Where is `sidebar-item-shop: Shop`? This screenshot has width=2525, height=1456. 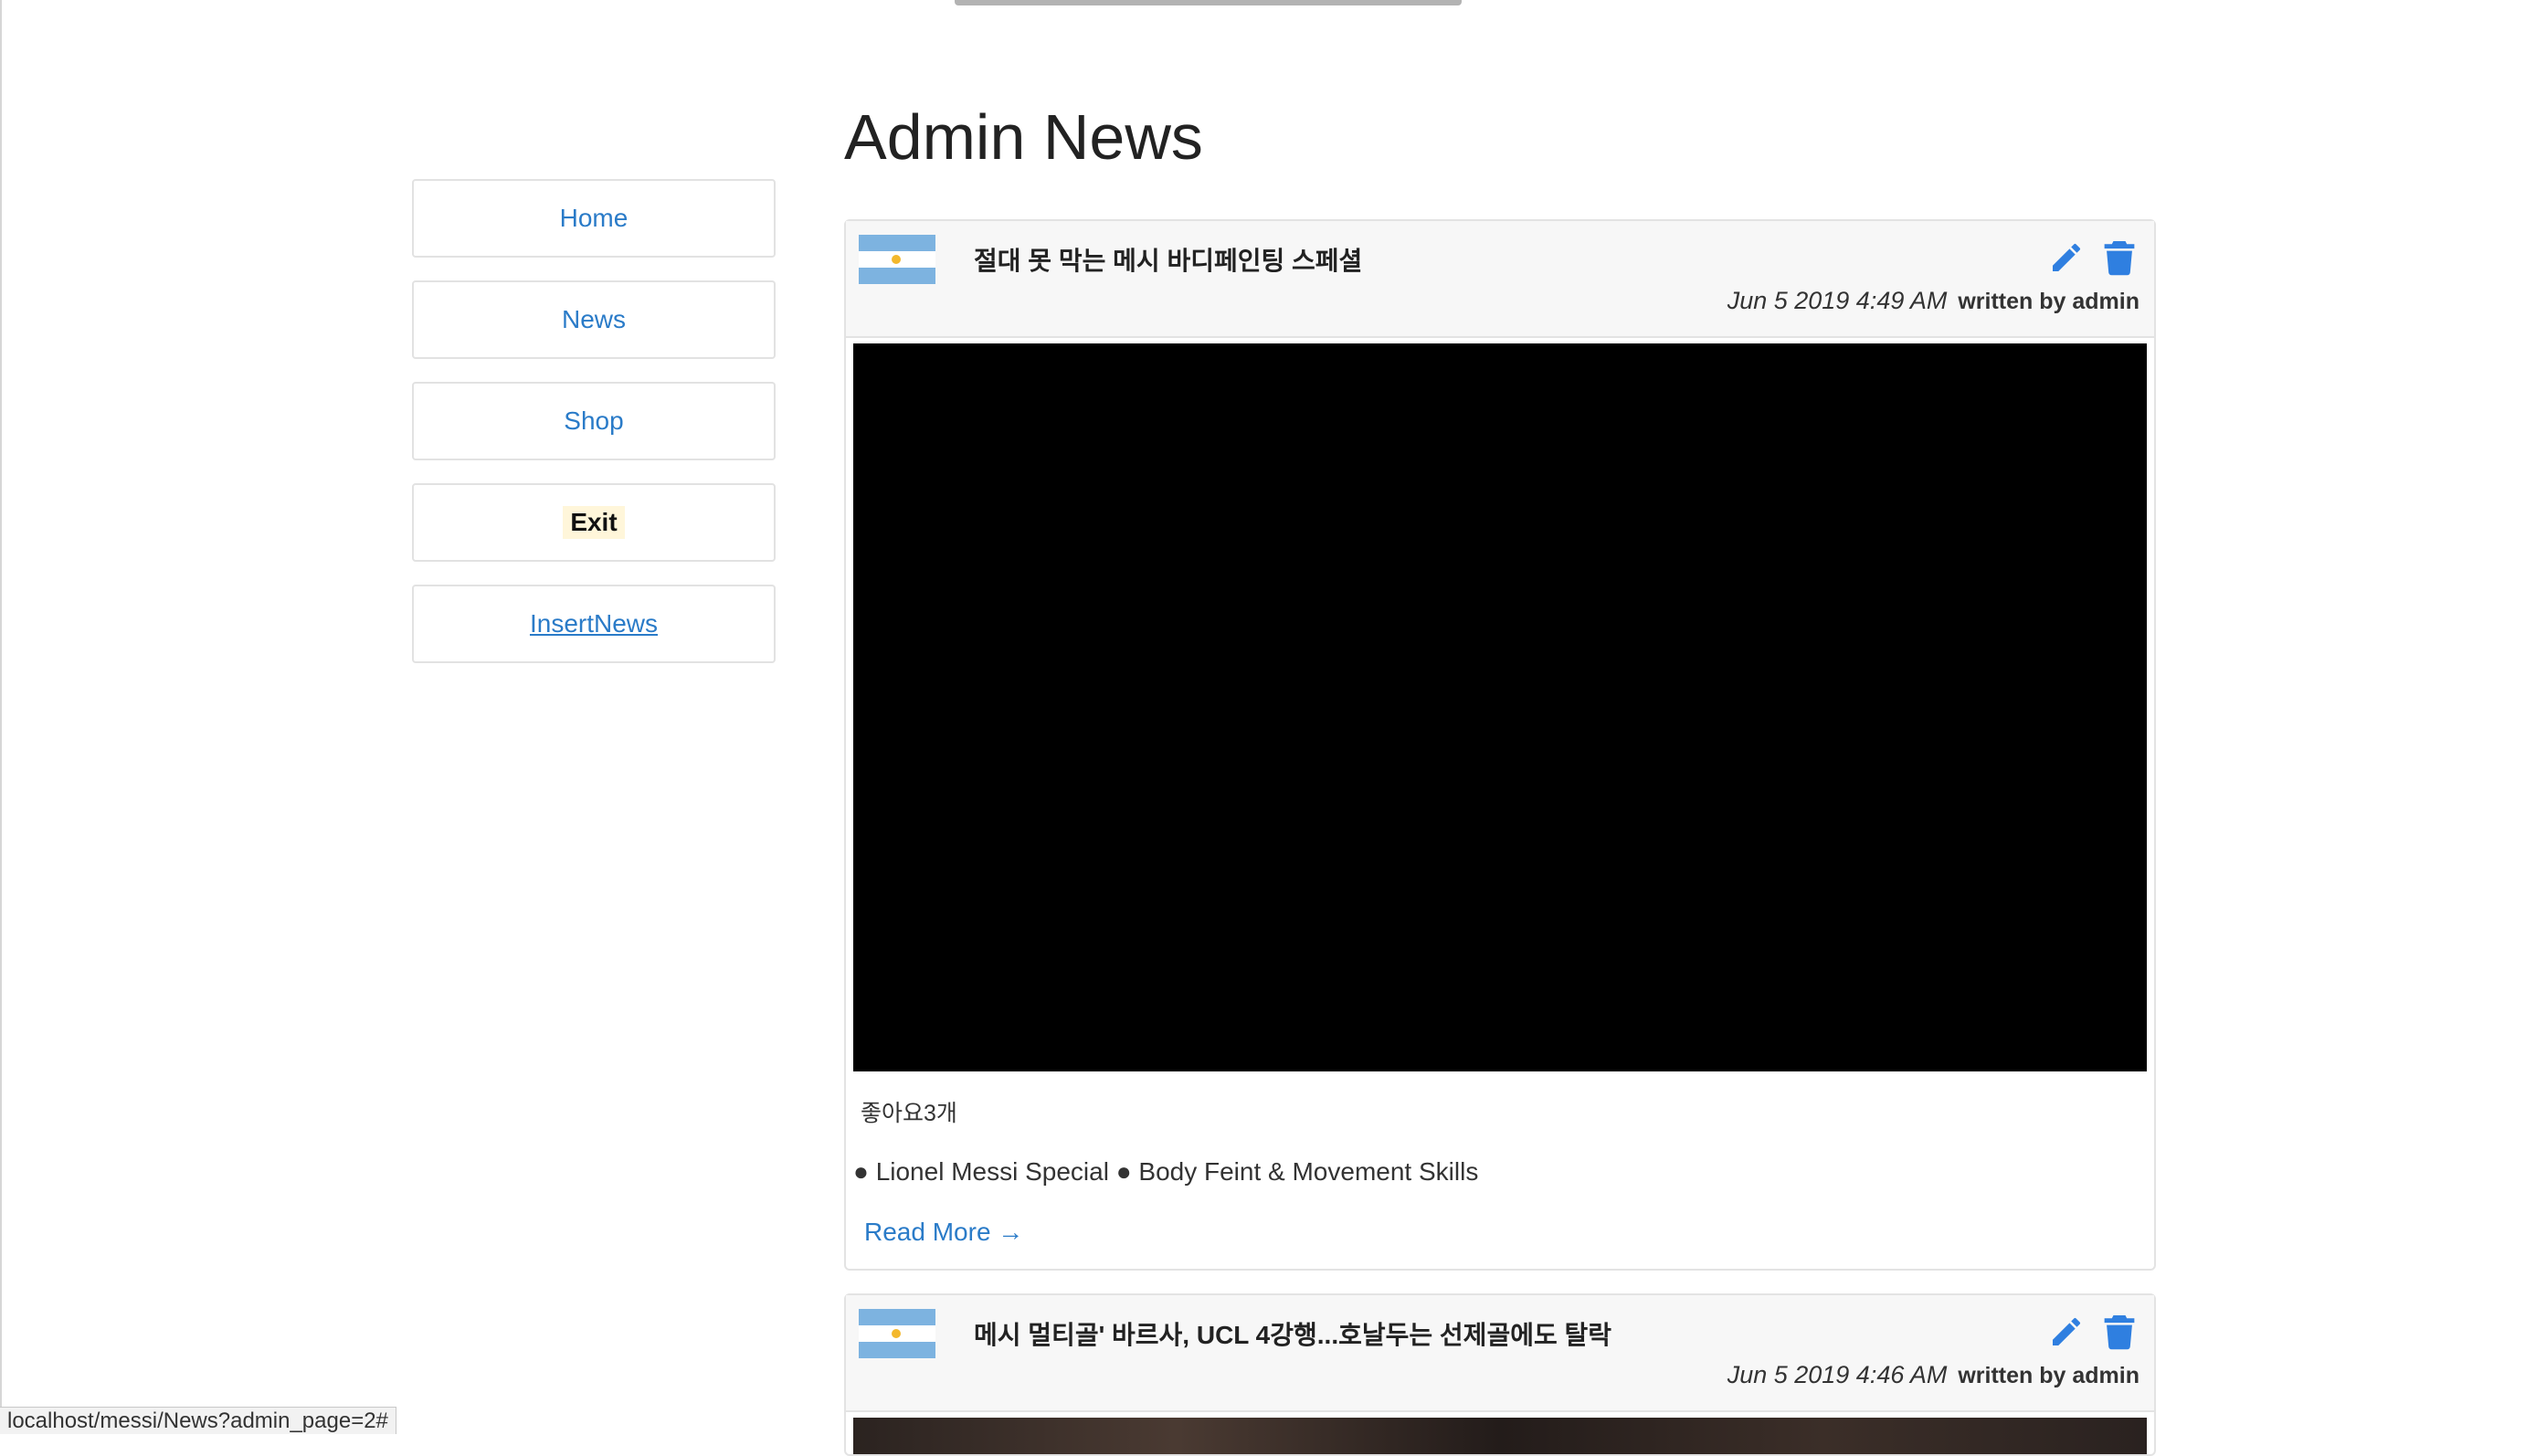
sidebar-item-shop: Shop is located at coordinates (594, 421).